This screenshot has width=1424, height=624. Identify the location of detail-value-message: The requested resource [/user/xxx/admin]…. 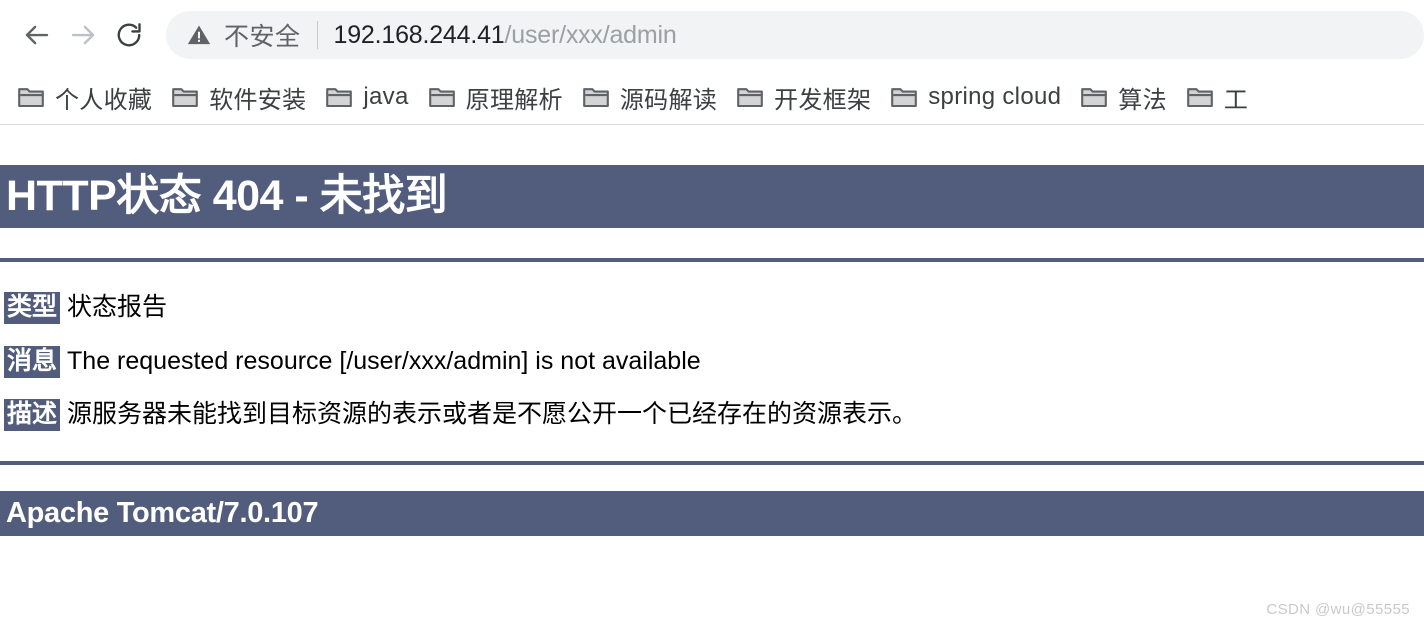
(384, 360).